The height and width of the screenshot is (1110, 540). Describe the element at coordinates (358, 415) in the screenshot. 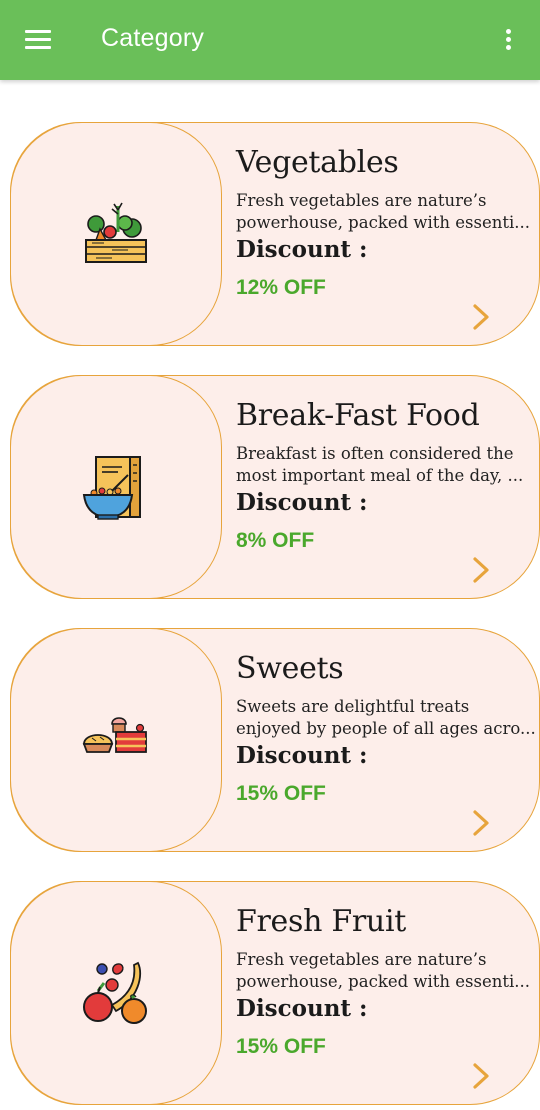

I see `category-title: Break-Fast Food` at that location.